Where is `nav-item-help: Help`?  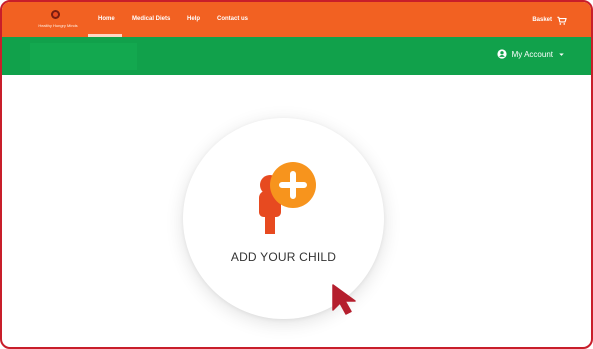
nav-item-help: Help is located at coordinates (193, 19).